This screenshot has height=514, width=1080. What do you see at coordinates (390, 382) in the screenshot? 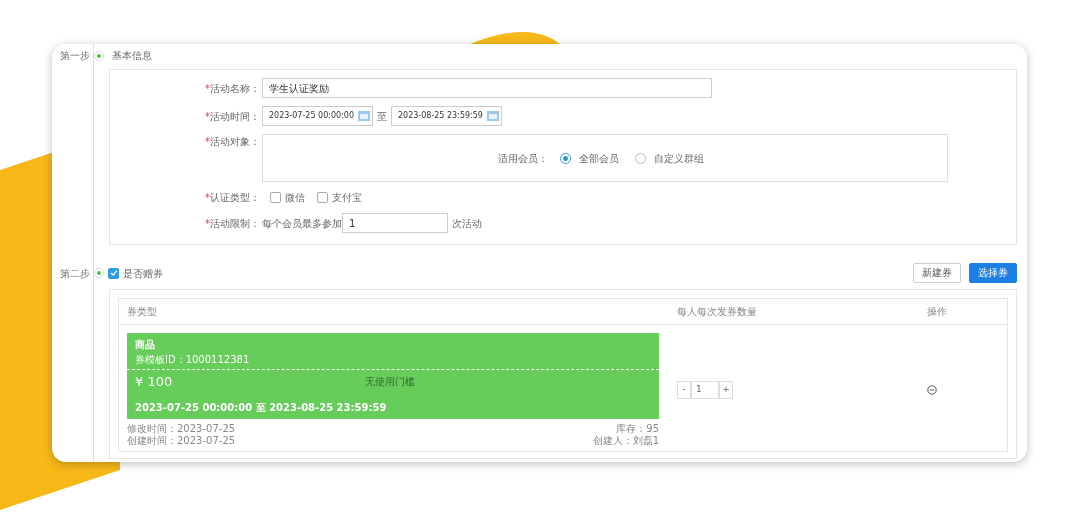
I see `coupon-condition: 无使用门槛` at bounding box center [390, 382].